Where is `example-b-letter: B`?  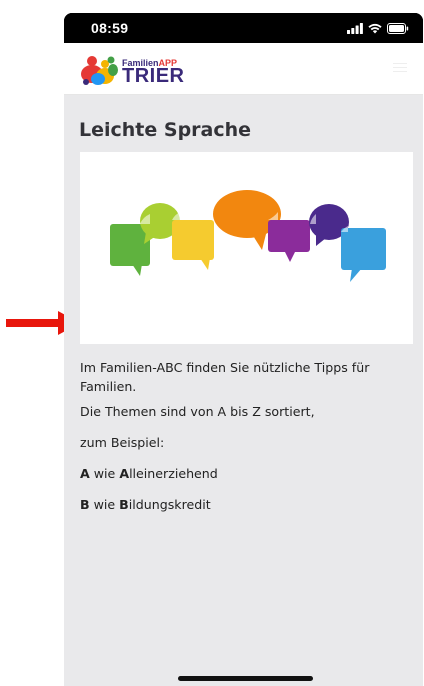 example-b-letter: B is located at coordinates (85, 504).